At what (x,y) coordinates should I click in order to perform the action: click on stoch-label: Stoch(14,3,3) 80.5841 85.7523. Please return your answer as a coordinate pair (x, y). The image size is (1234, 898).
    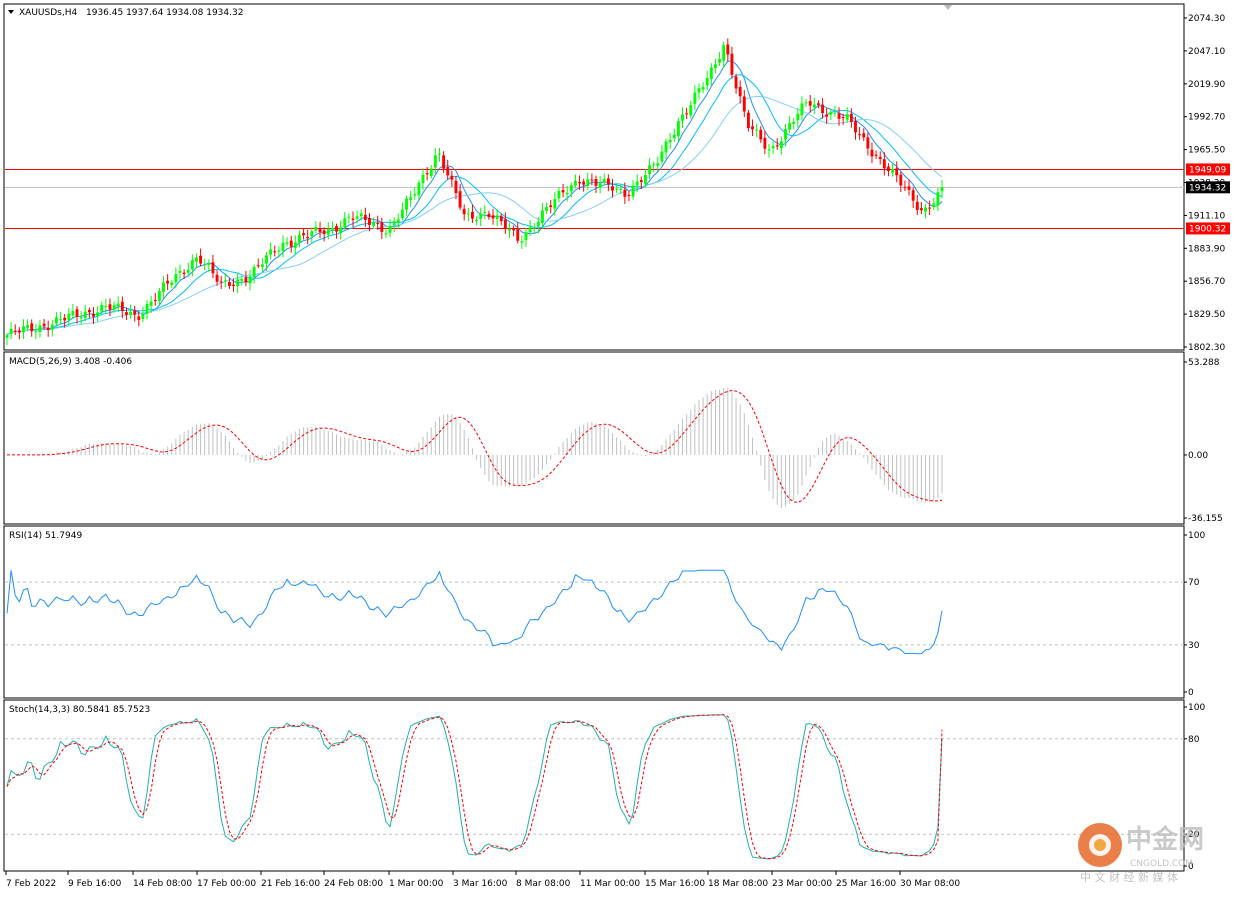
    Looking at the image, I should click on (79, 710).